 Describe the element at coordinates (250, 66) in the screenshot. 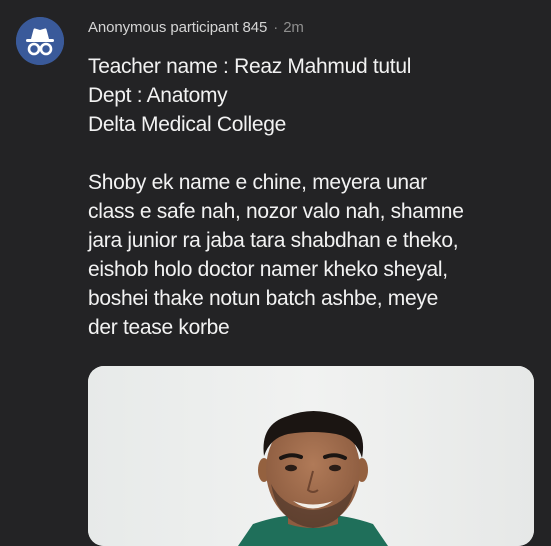

I see `teacher-name-line: Teacher name : Reaz Mahmud tutul` at that location.